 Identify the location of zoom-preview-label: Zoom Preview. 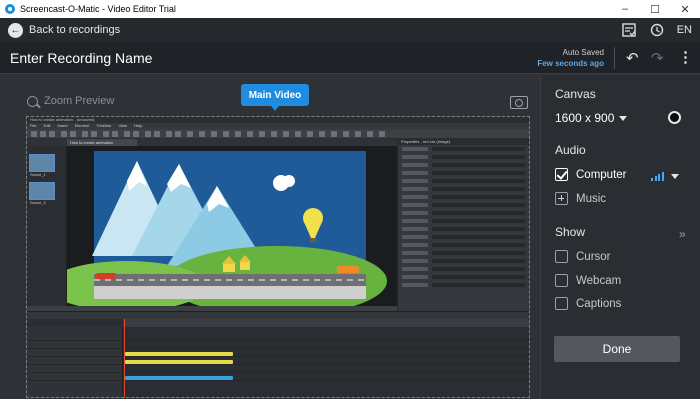
(79, 101).